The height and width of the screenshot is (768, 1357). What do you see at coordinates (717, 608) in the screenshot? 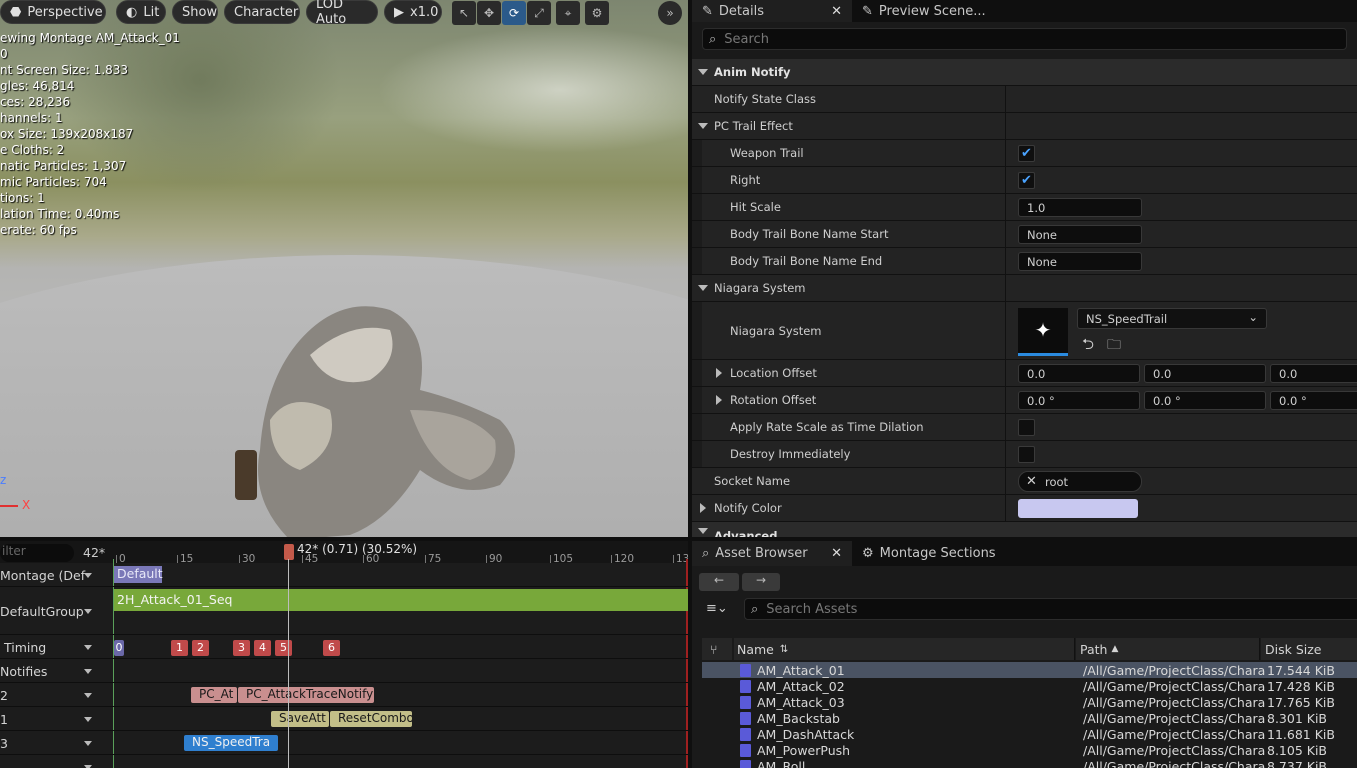
I see `filter-icon: ≡⌄` at bounding box center [717, 608].